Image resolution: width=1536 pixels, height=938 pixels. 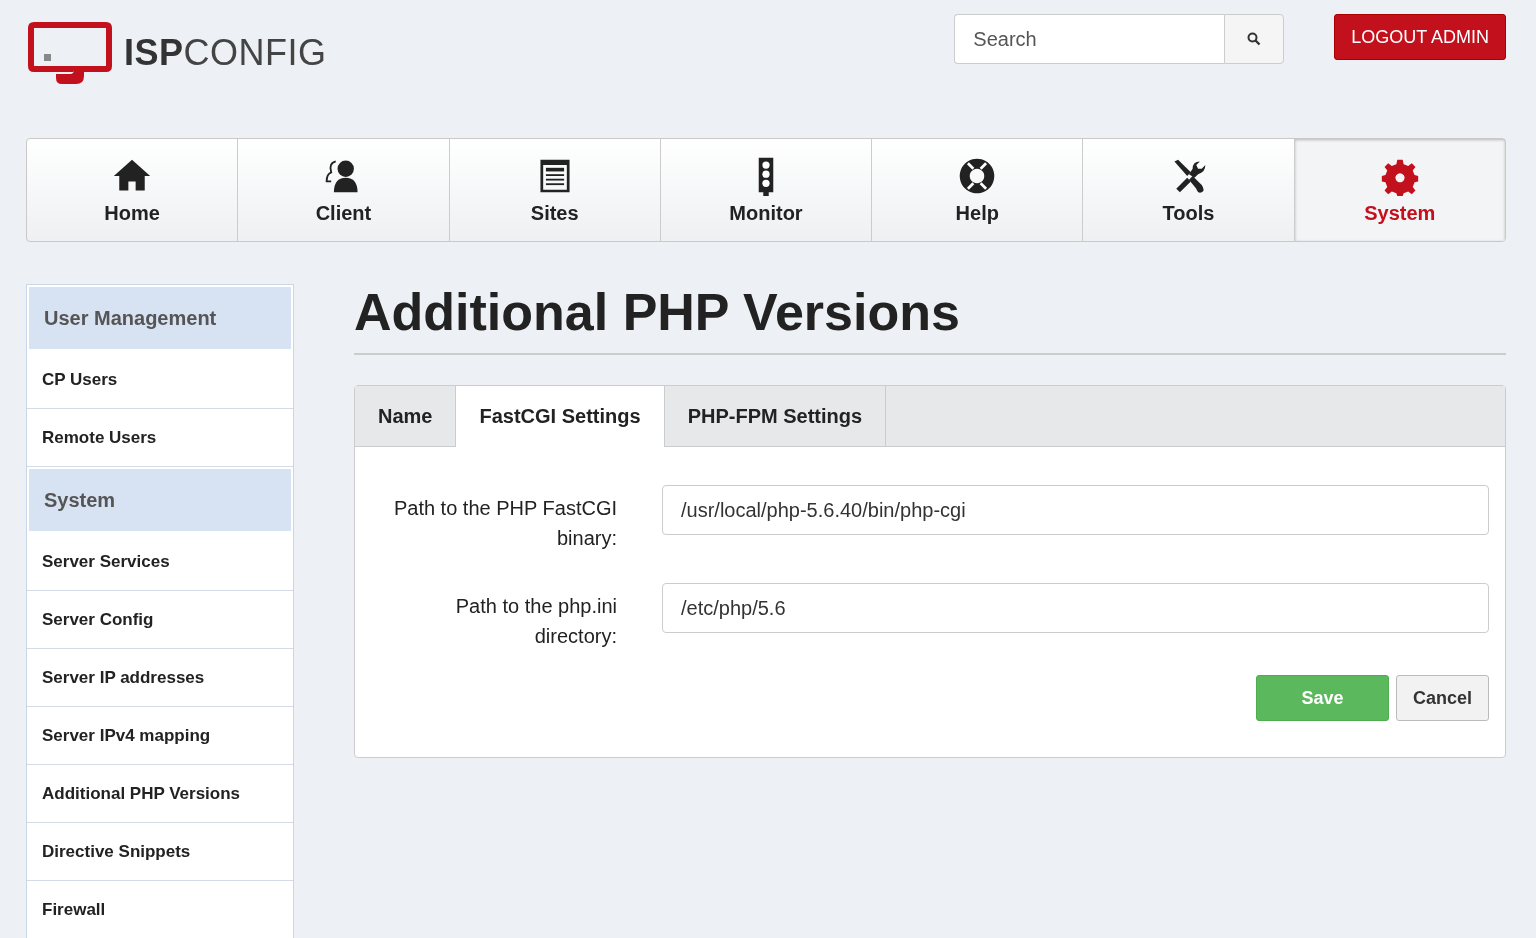 What do you see at coordinates (160, 794) in the screenshot?
I see `sidebar-item: Additional PHP Versions` at bounding box center [160, 794].